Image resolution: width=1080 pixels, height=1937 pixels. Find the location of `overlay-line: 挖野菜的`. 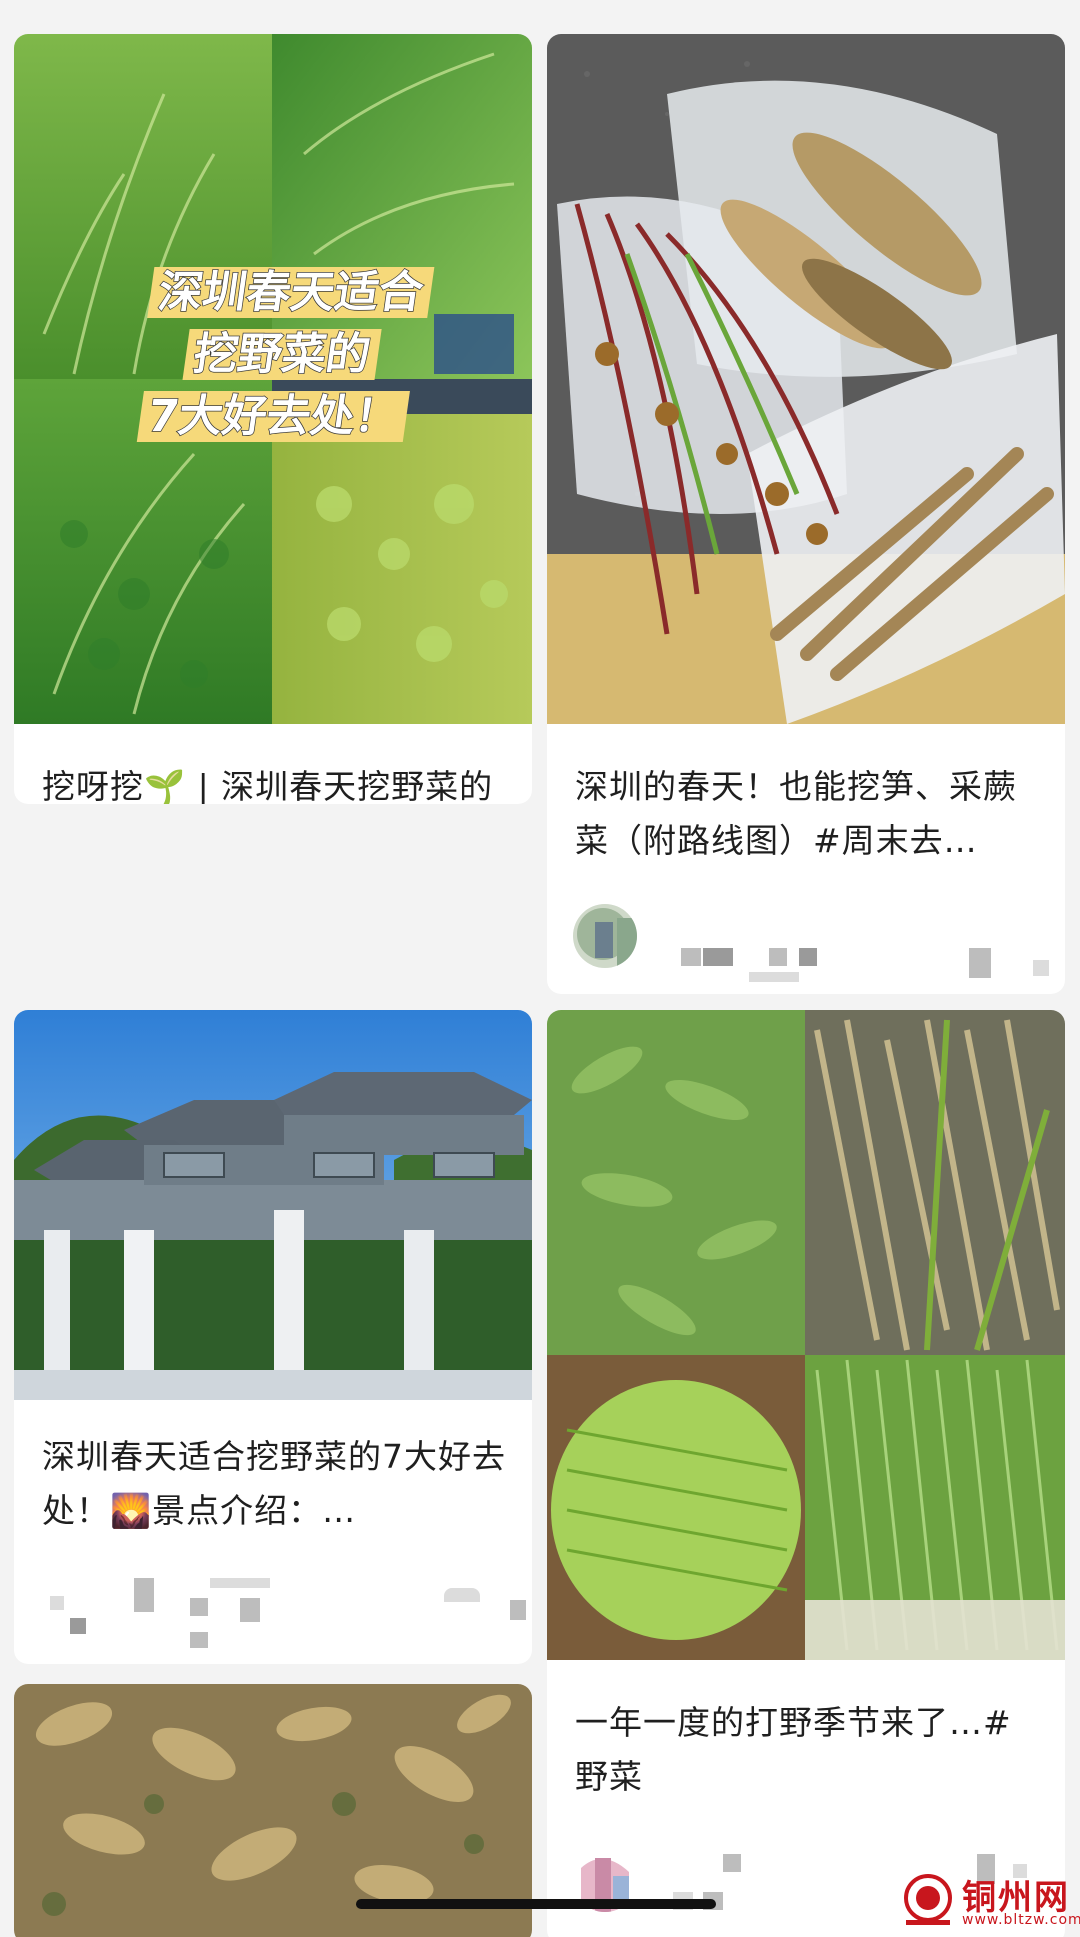

overlay-line: 挖野菜的 is located at coordinates (282, 354).